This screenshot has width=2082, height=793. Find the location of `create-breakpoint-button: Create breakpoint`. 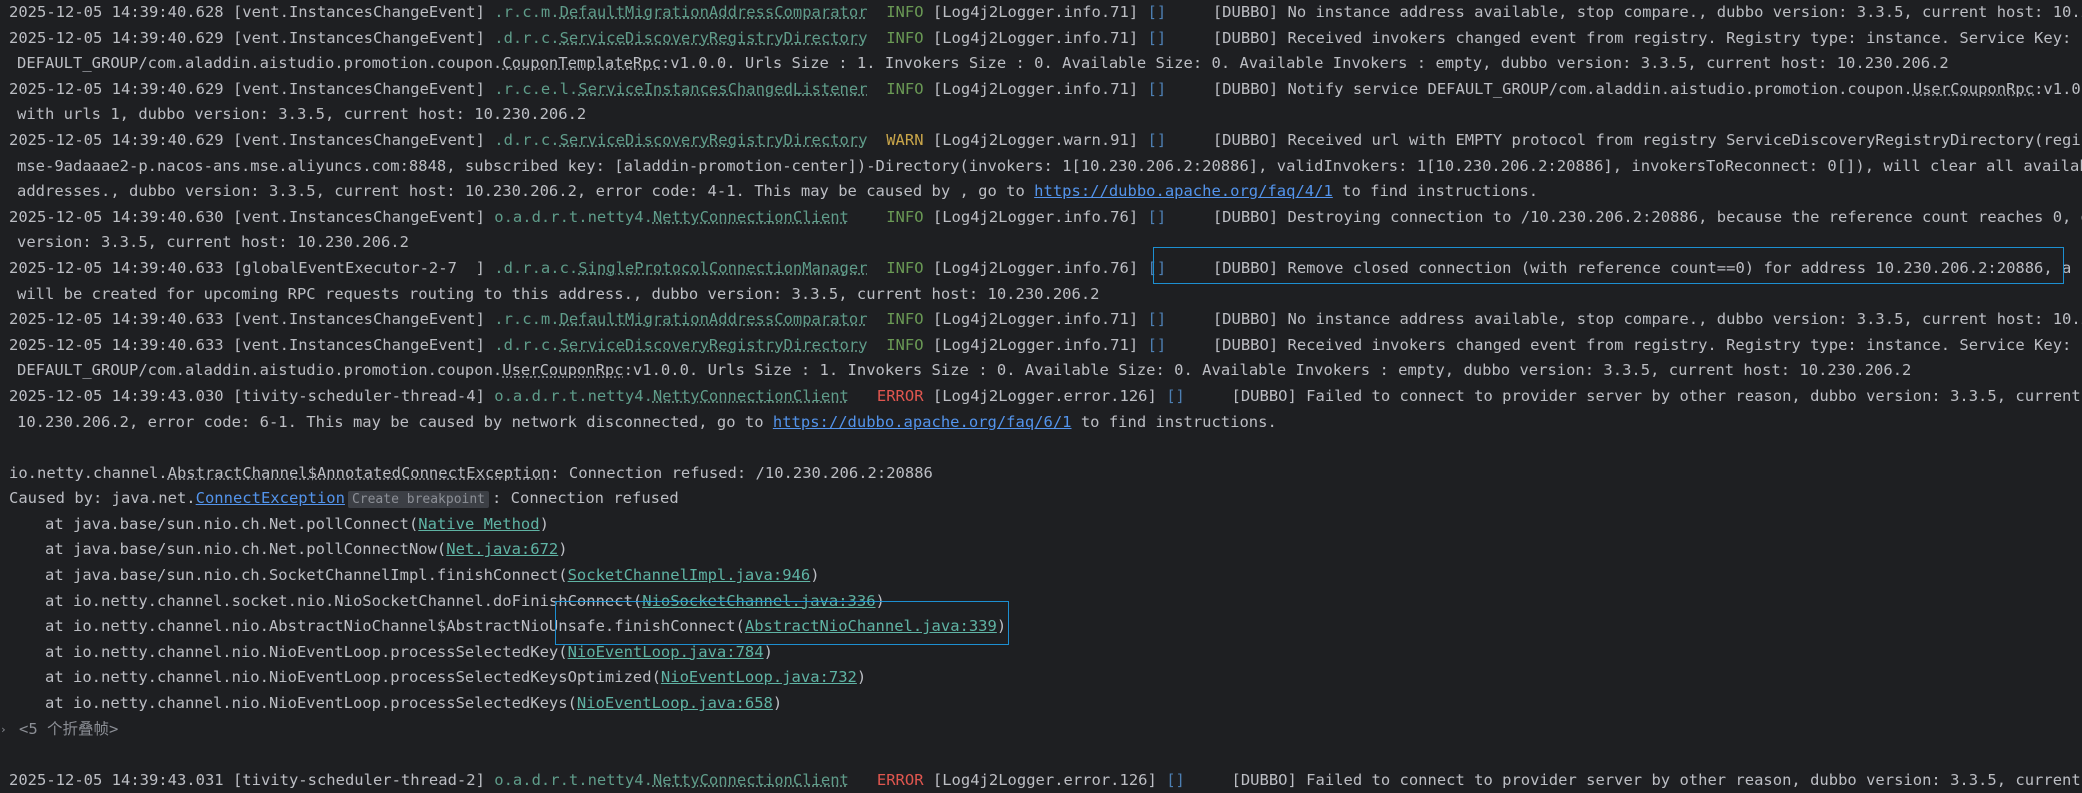

create-breakpoint-button: Create breakpoint is located at coordinates (418, 500).